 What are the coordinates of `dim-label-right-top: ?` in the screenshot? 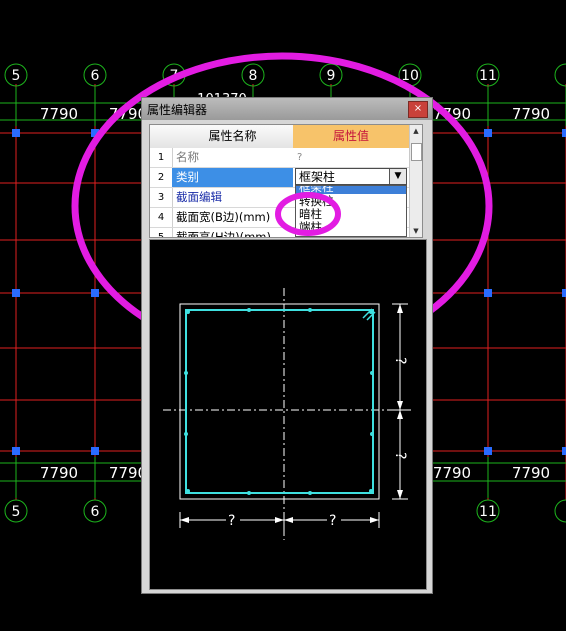 It's located at (400, 360).